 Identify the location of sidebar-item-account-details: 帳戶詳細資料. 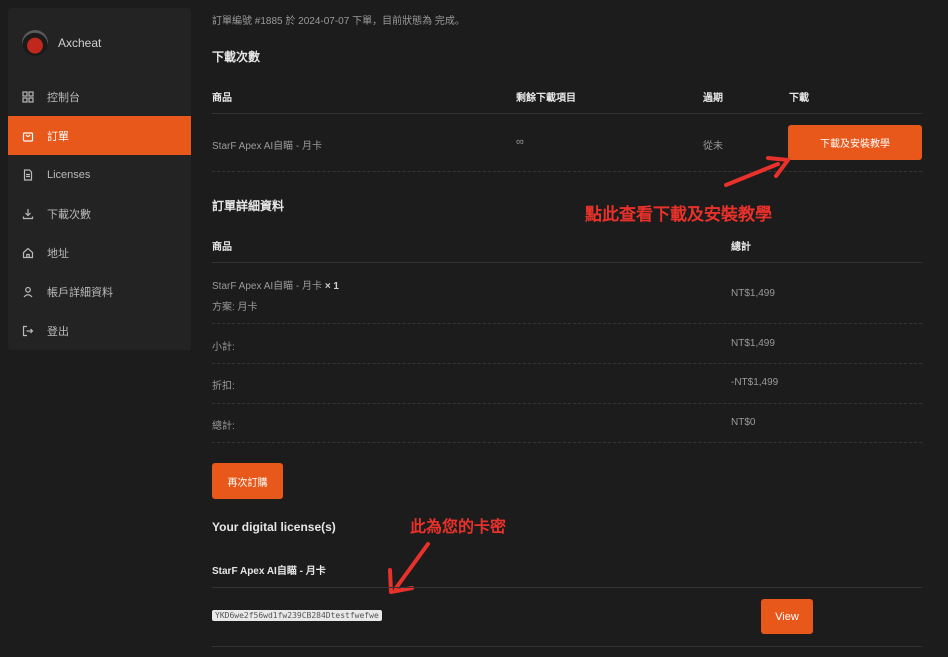
(99, 291).